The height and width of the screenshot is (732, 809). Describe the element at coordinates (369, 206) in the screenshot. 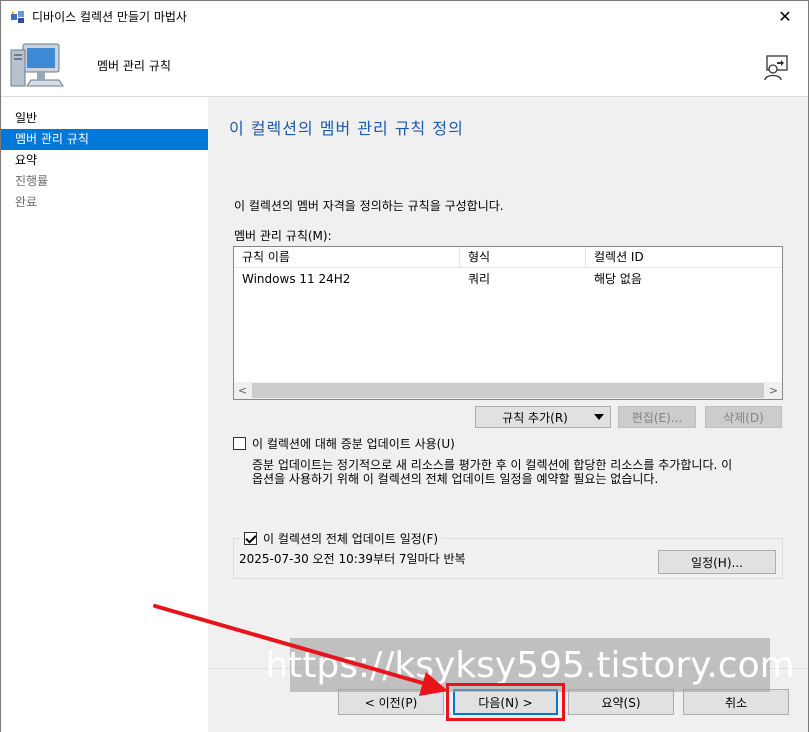

I see `page-description: 이 컬렉션의 멤버 자격을 정의하는 규칙을 구성합니다.` at that location.